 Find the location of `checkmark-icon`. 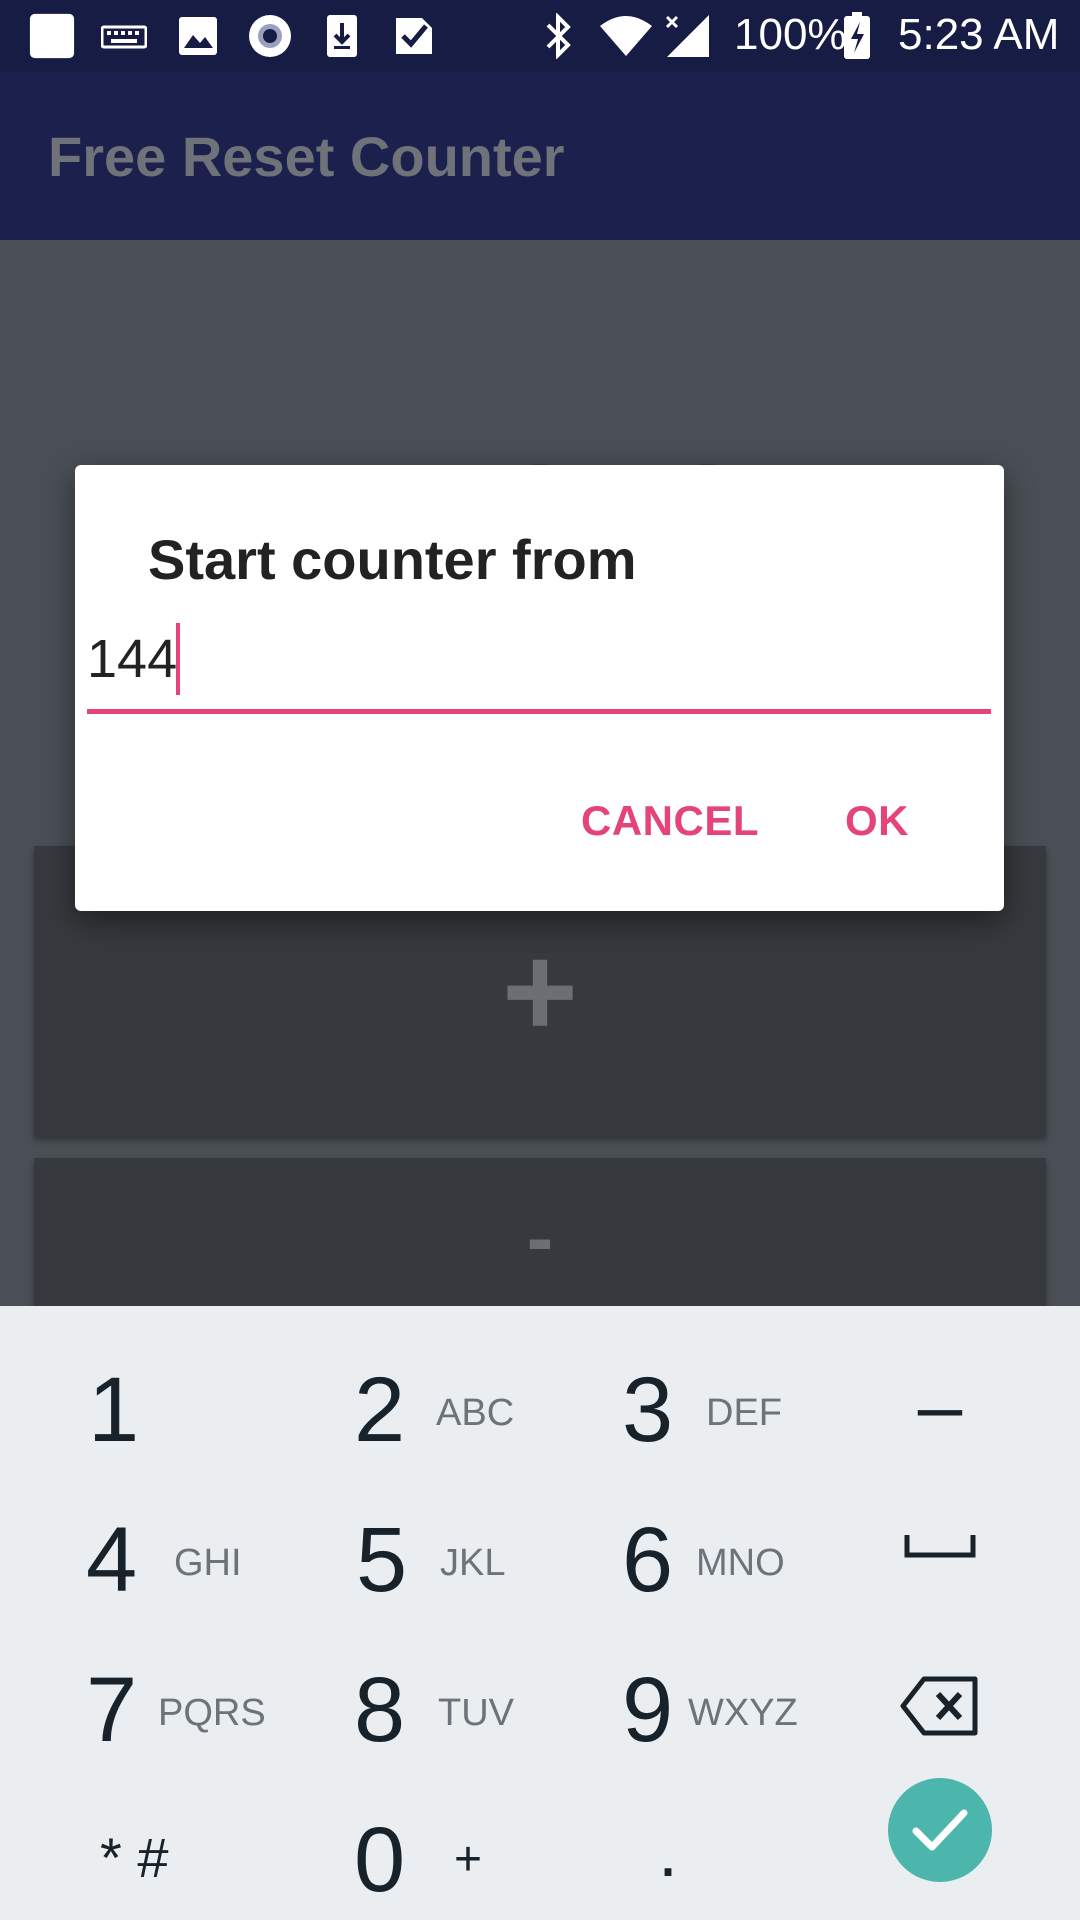

checkmark-icon is located at coordinates (940, 1830).